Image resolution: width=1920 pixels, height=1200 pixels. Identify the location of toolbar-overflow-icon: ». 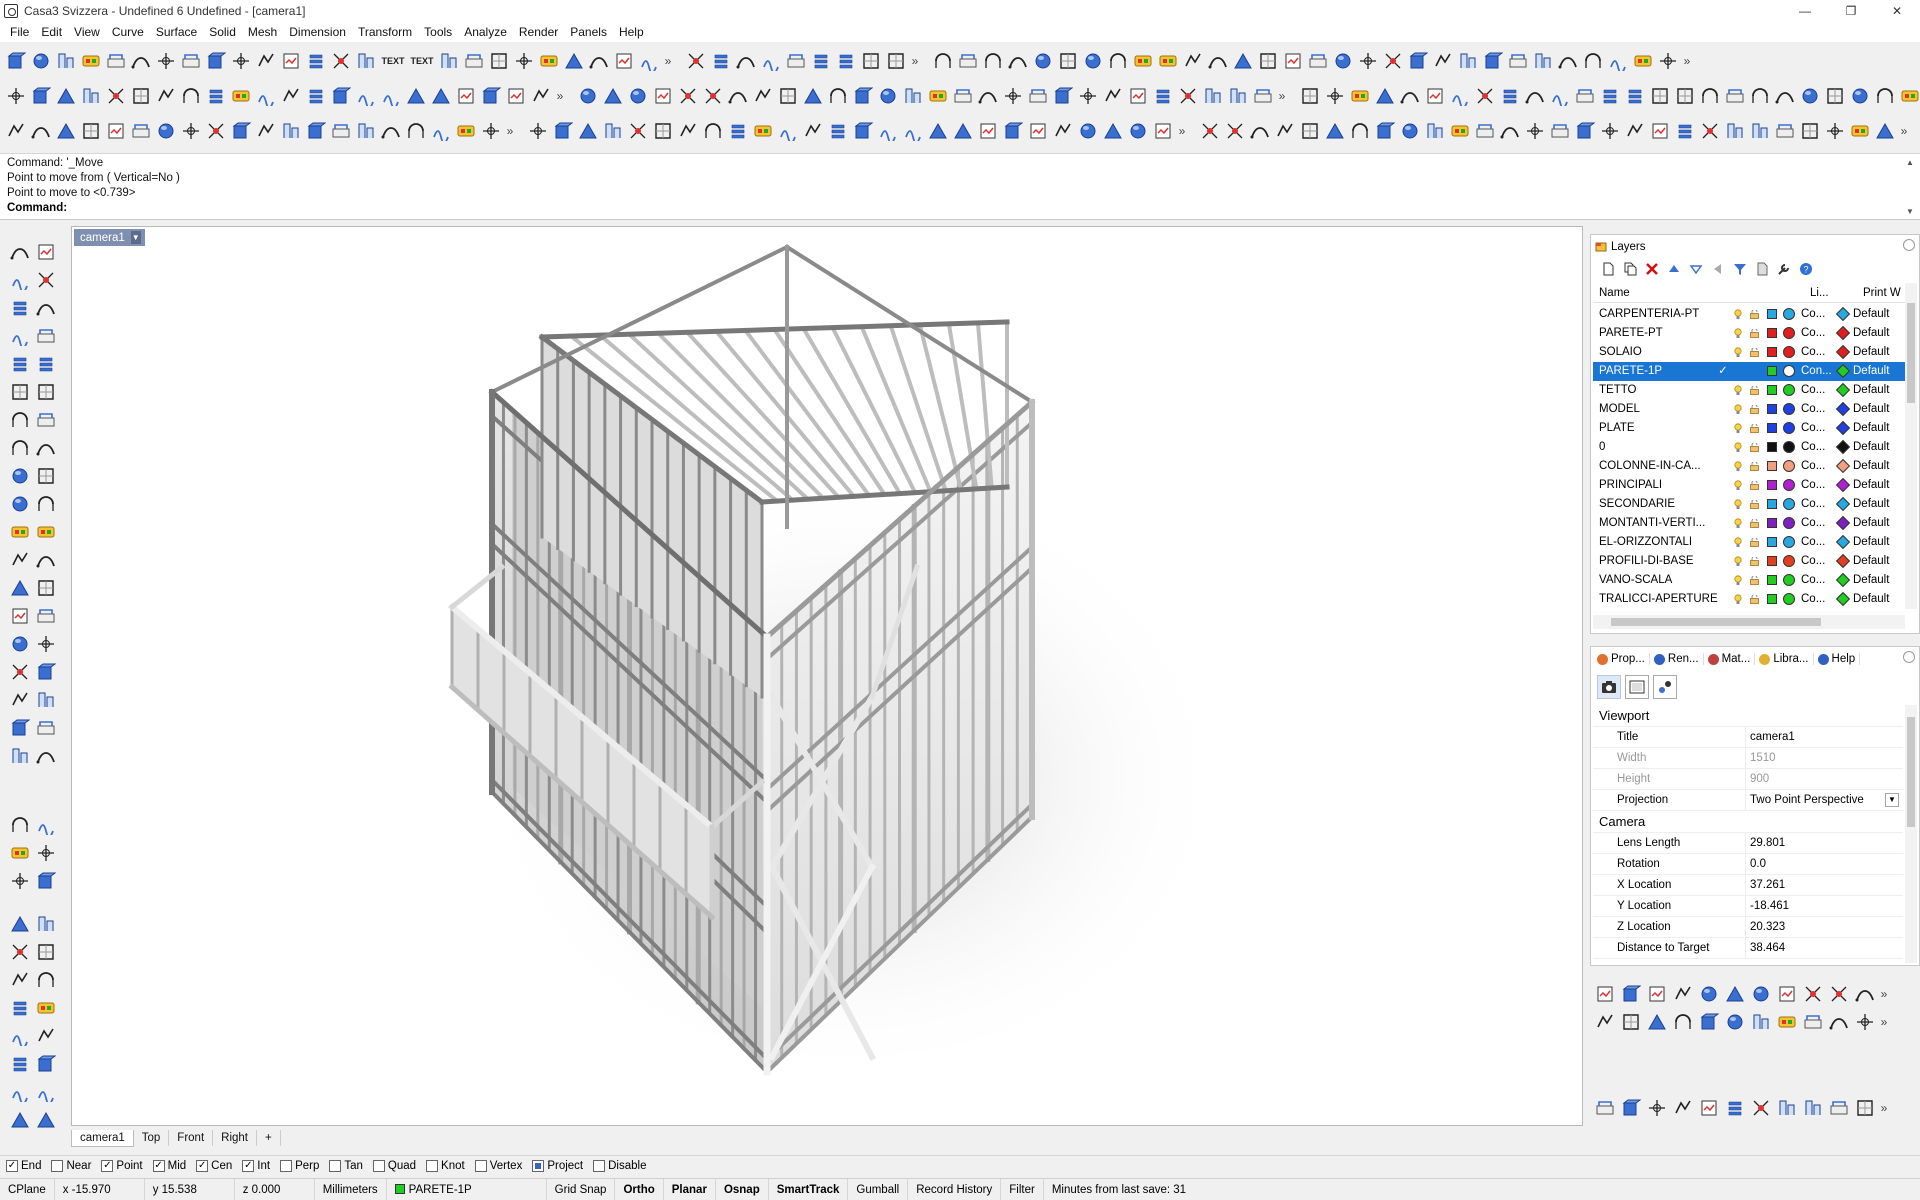
(1884, 1022).